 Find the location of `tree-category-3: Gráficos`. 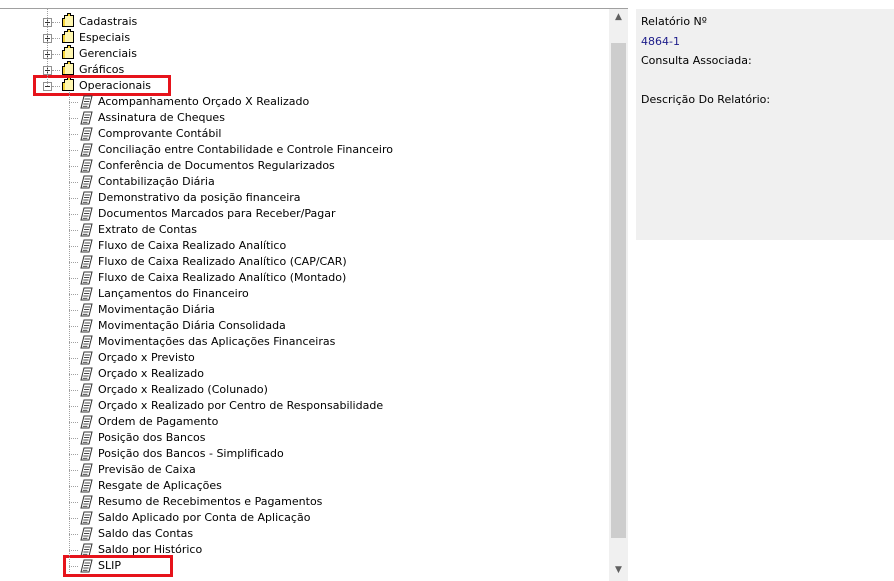

tree-category-3: Gráficos is located at coordinates (304, 69).